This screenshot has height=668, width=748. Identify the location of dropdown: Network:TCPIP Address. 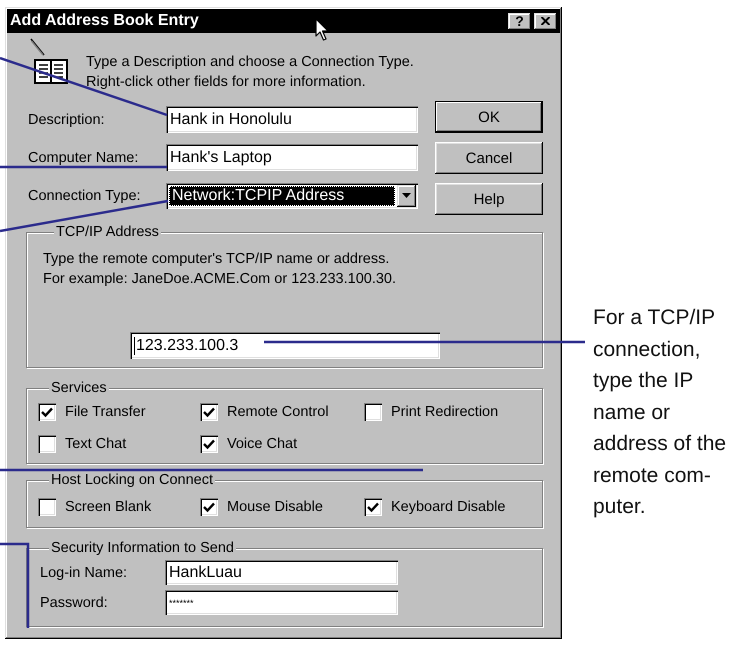
(292, 195).